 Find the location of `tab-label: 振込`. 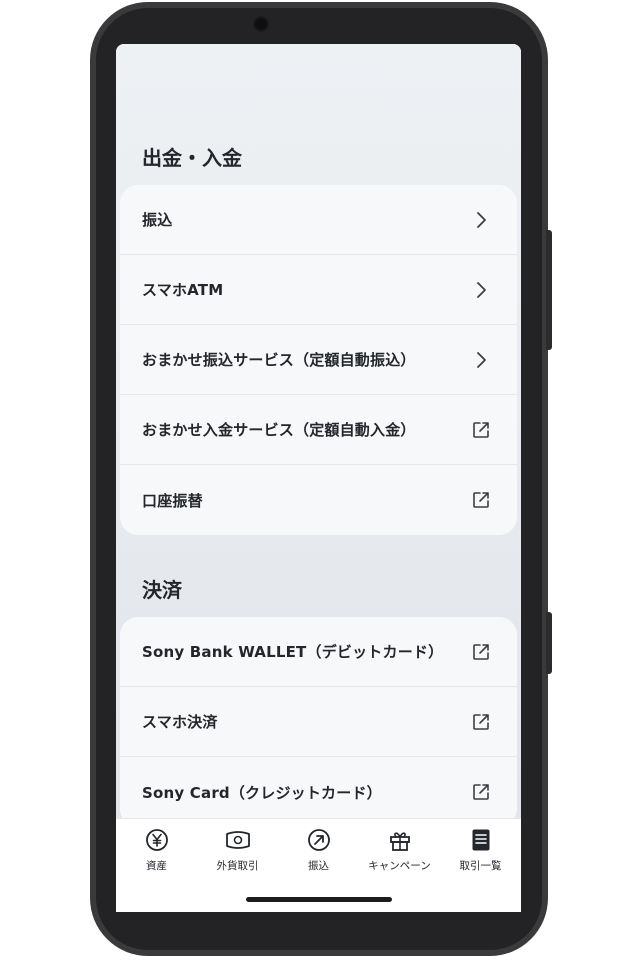

tab-label: 振込 is located at coordinates (318, 866).